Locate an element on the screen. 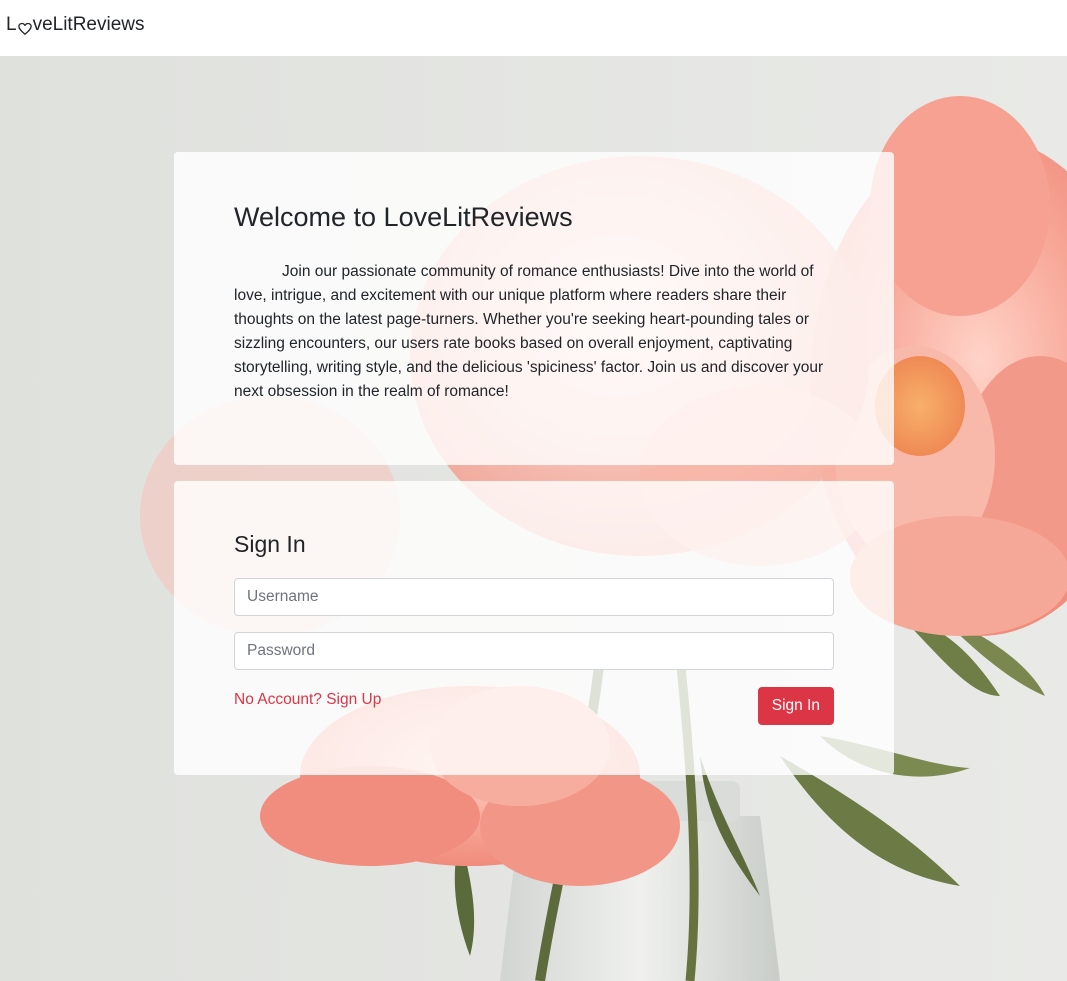  password-input is located at coordinates (534, 651).